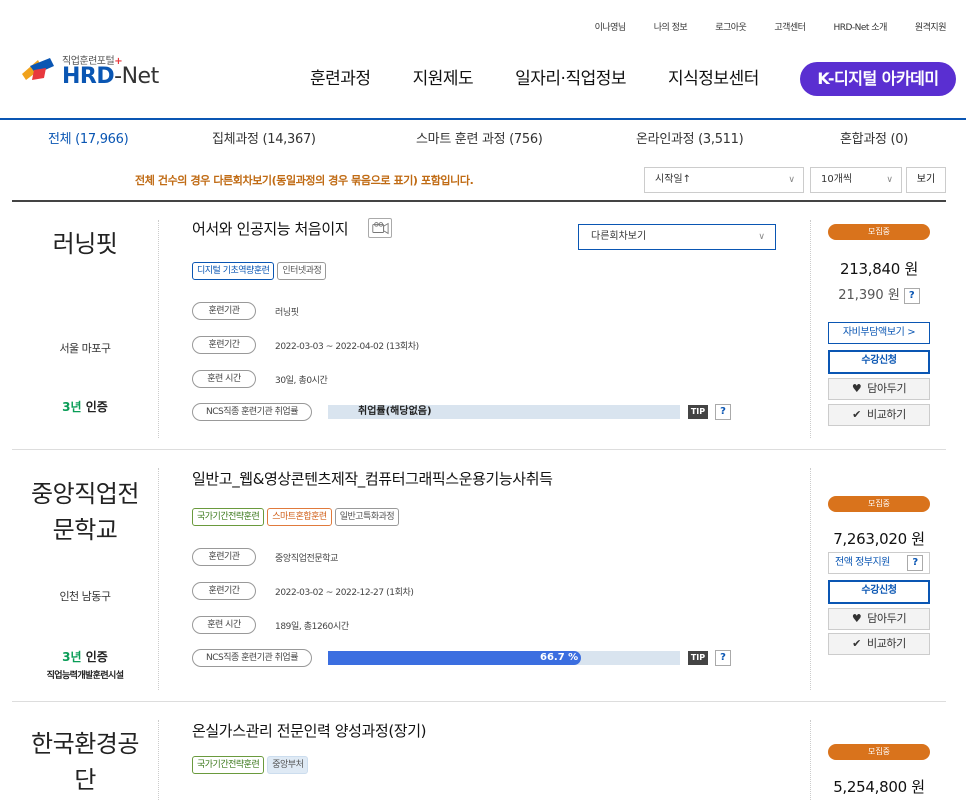  What do you see at coordinates (931, 26) in the screenshot?
I see `remote-support-link: 원격지원` at bounding box center [931, 26].